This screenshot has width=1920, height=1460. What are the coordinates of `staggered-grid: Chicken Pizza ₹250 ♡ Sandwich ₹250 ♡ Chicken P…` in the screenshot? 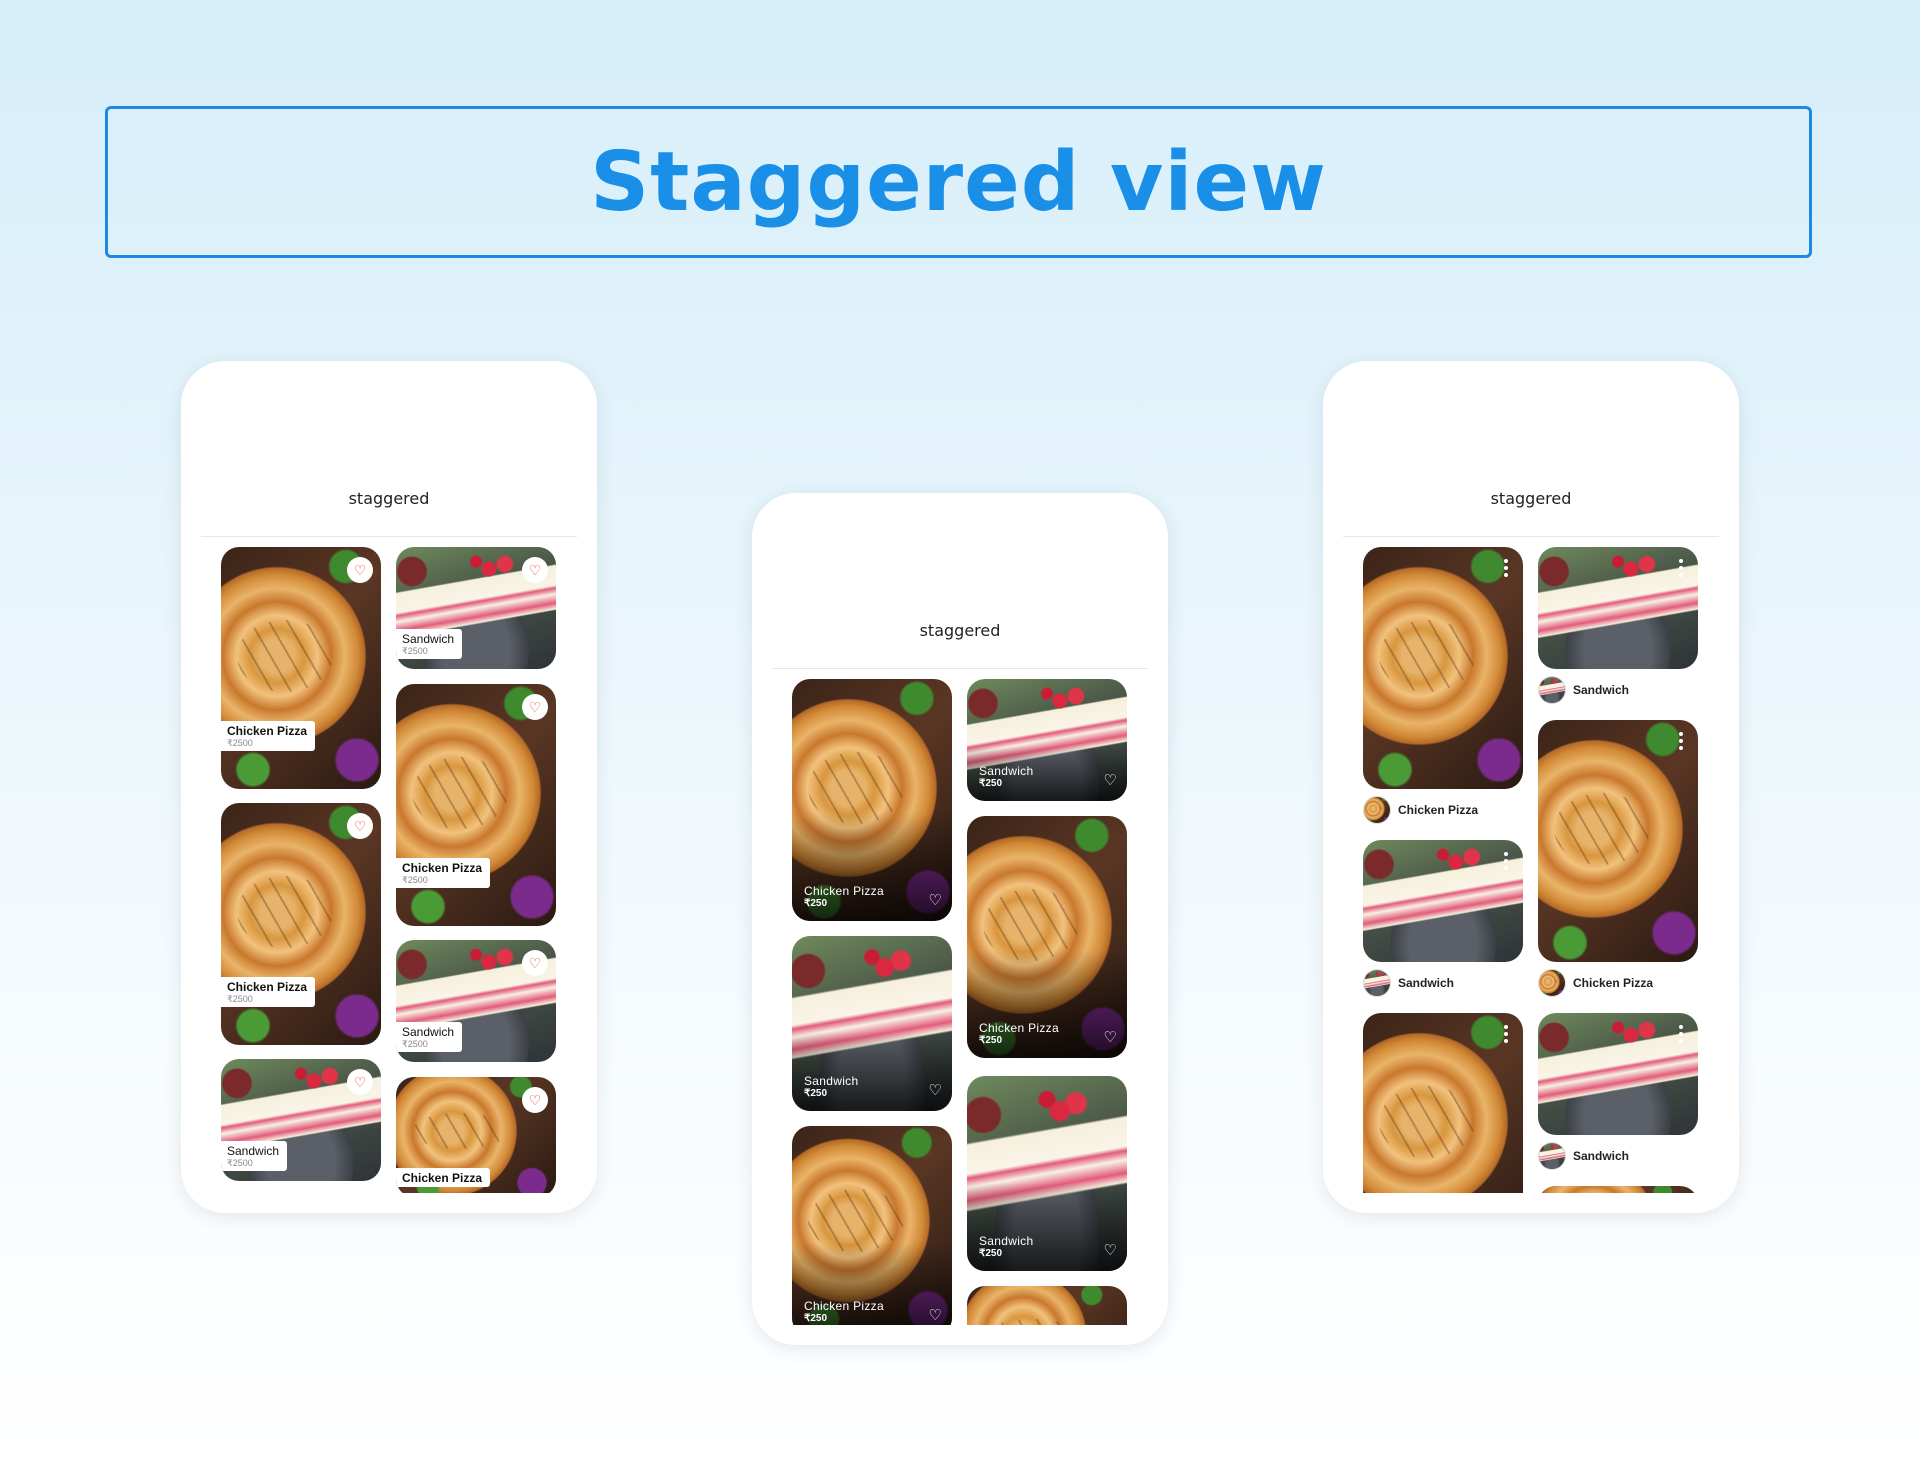 It's located at (960, 1002).